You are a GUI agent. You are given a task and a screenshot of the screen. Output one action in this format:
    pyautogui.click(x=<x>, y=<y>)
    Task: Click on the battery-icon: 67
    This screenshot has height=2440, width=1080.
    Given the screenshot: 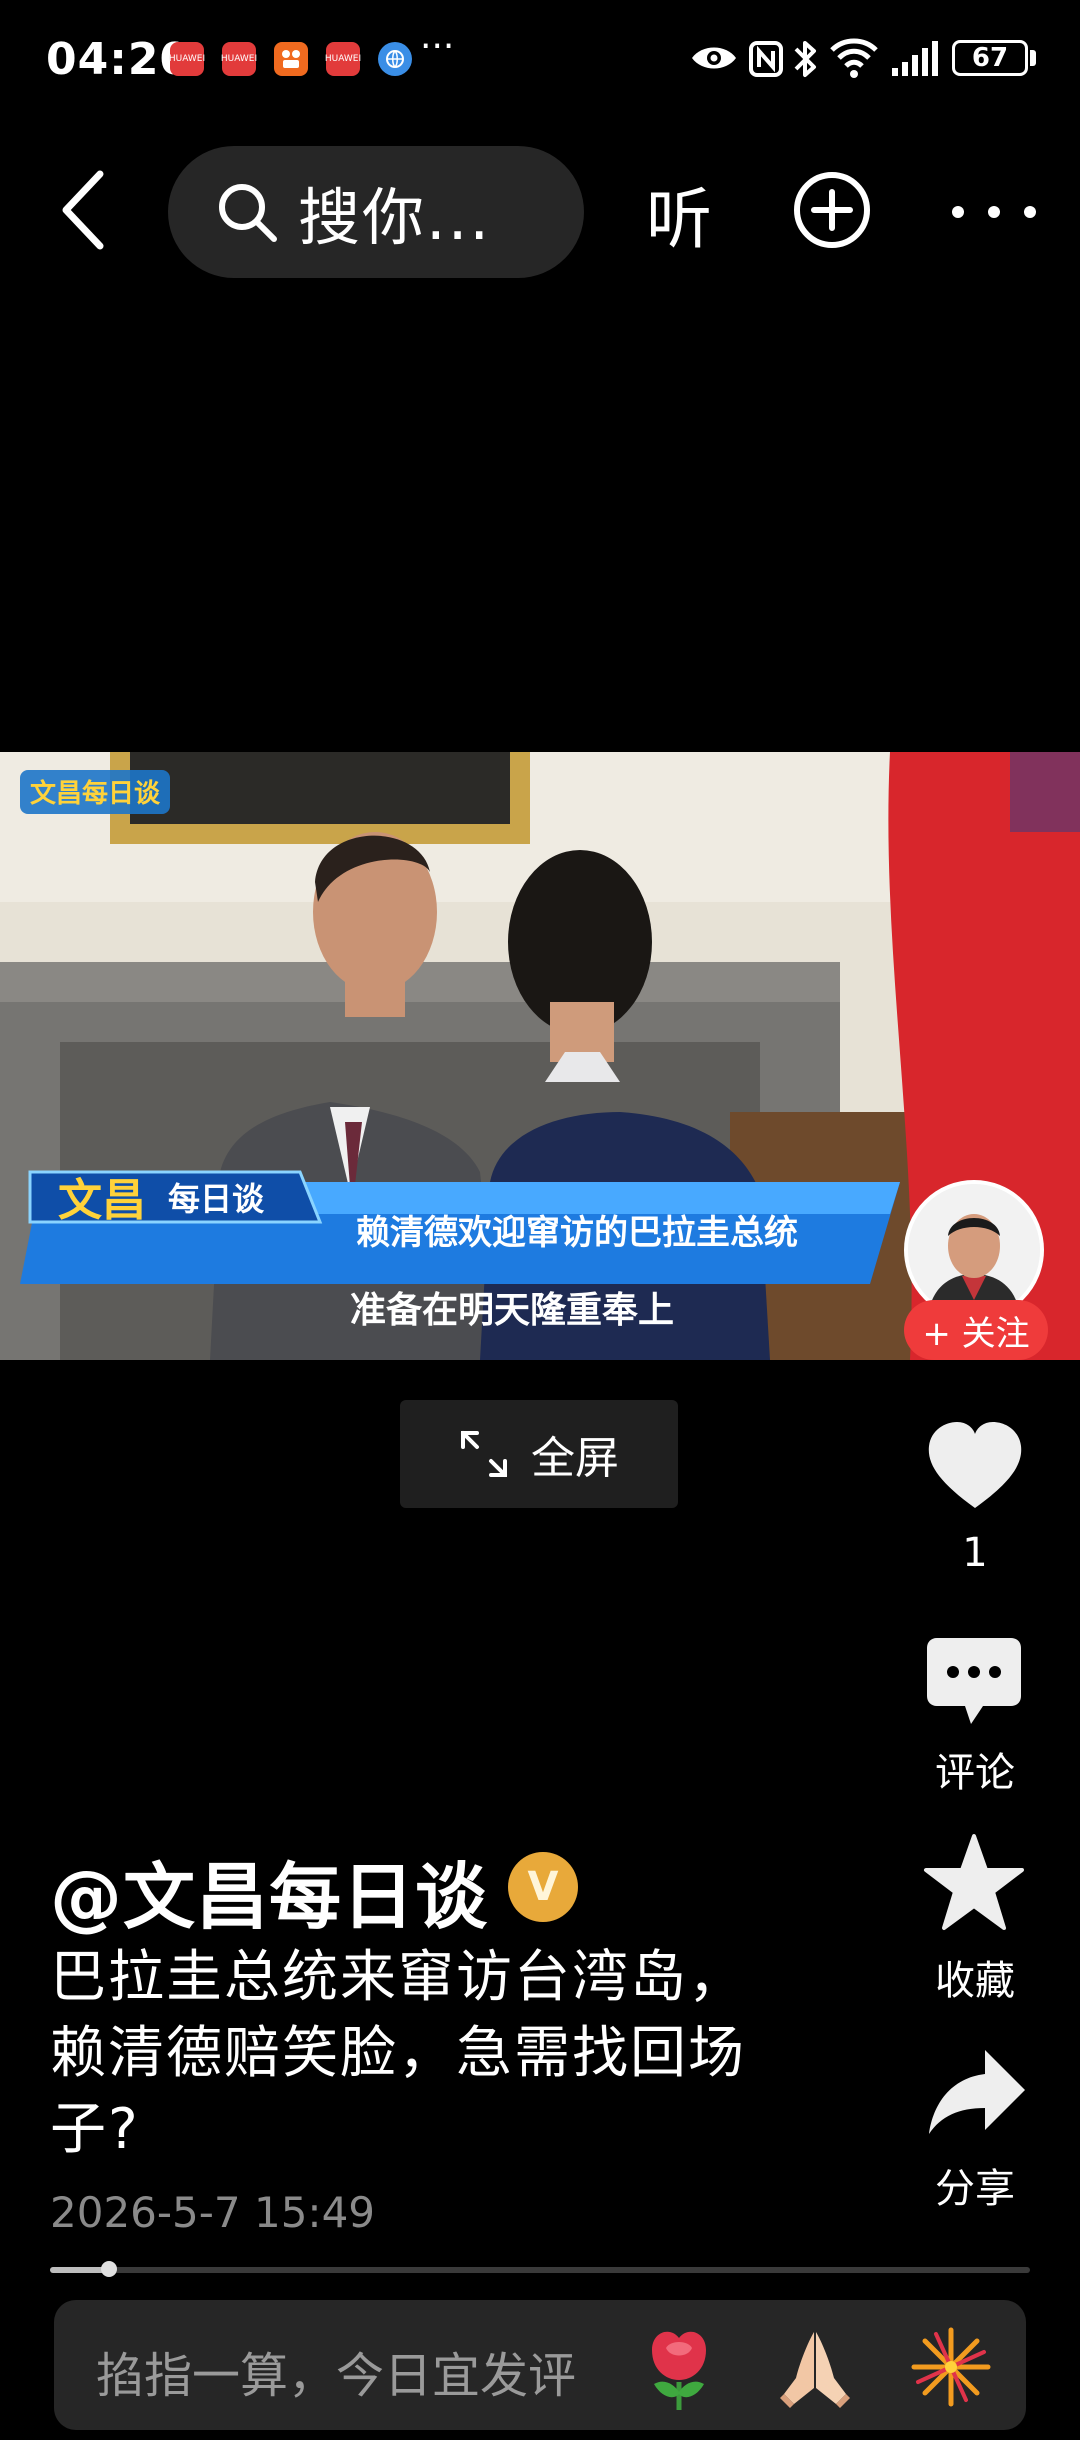 What is the action you would take?
    pyautogui.click(x=990, y=58)
    